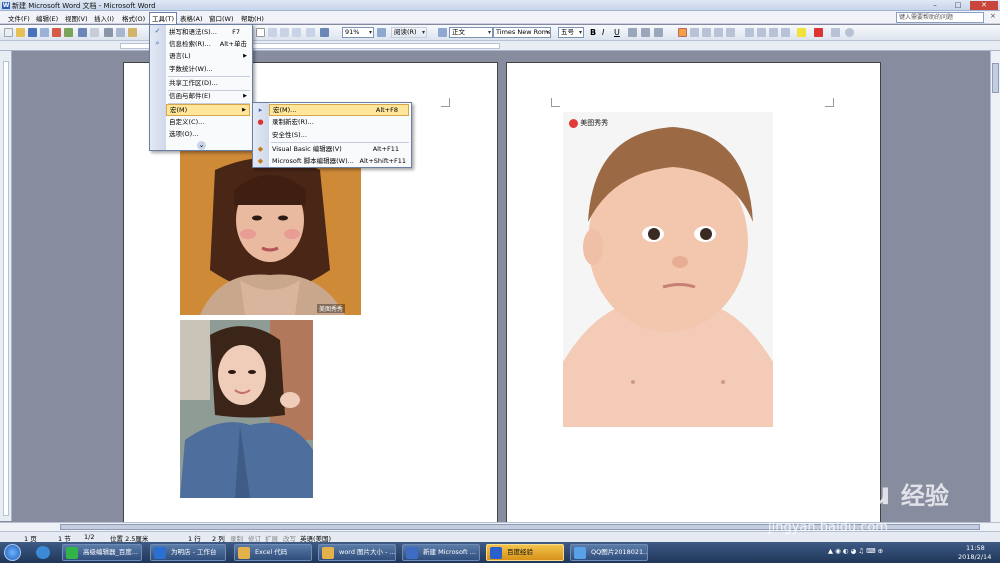 The width and height of the screenshot is (1000, 563). Describe the element at coordinates (221, 18) in the screenshot. I see `menu-window: 窗口(W)` at that location.